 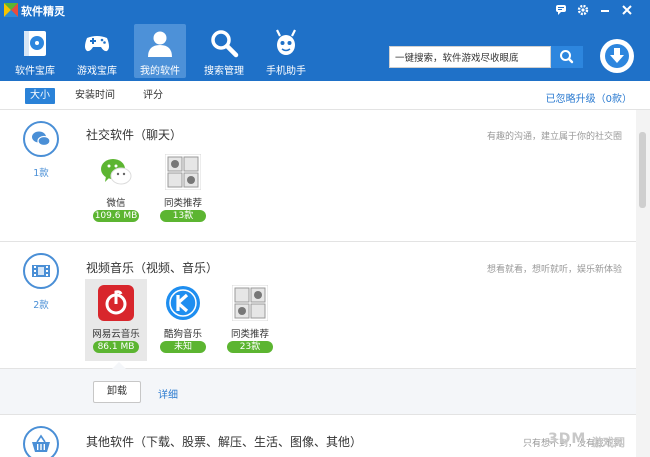 What do you see at coordinates (153, 96) in the screenshot?
I see `sort-tab-rating: 评分` at bounding box center [153, 96].